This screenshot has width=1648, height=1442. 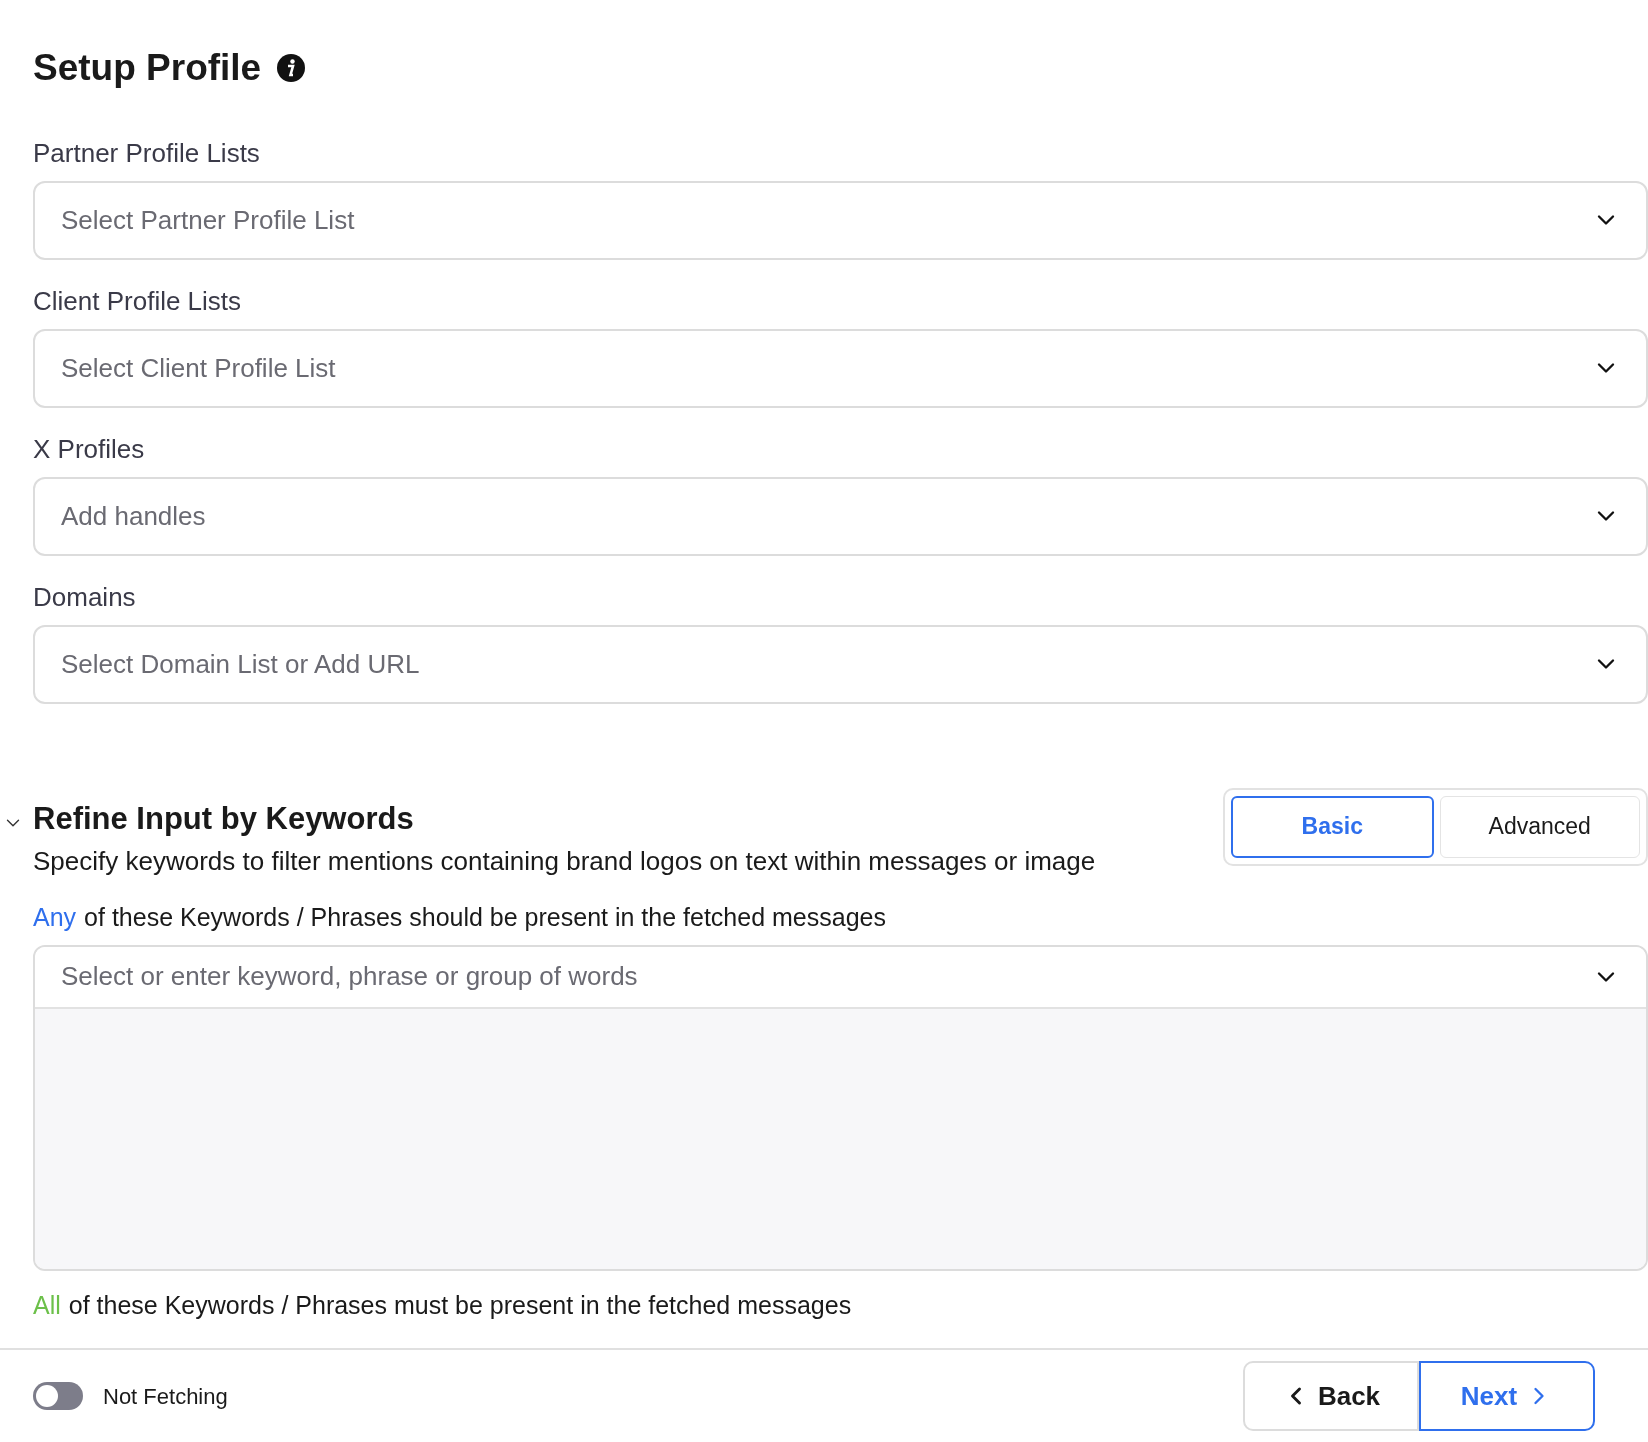 What do you see at coordinates (165, 1396) in the screenshot?
I see `fetch-status-label: Not Fetching` at bounding box center [165, 1396].